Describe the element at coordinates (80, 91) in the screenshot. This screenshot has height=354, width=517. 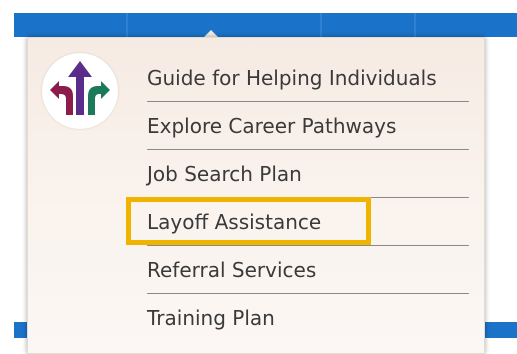
I see `career-arrows-logo-icon` at that location.